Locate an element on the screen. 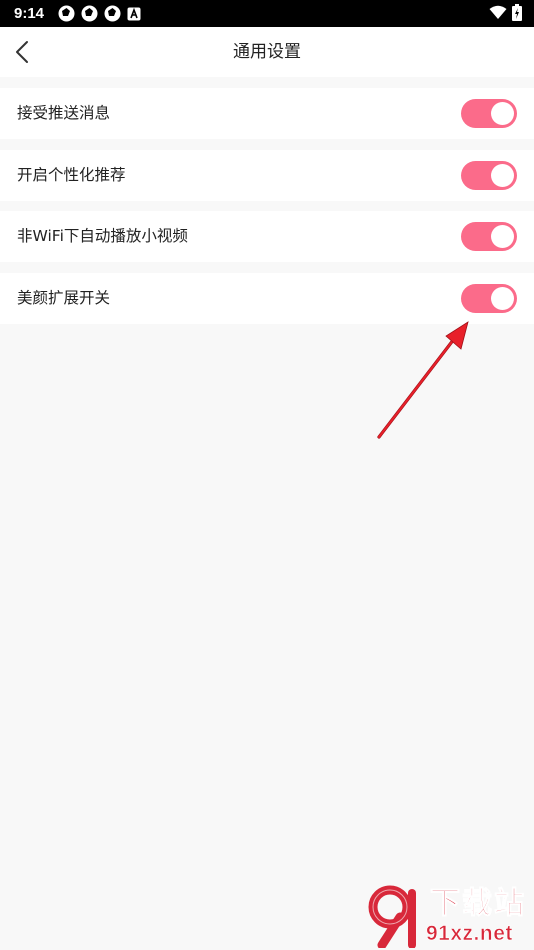 This screenshot has width=534, height=950. watermark: 下载站 91xz.net is located at coordinates (448, 916).